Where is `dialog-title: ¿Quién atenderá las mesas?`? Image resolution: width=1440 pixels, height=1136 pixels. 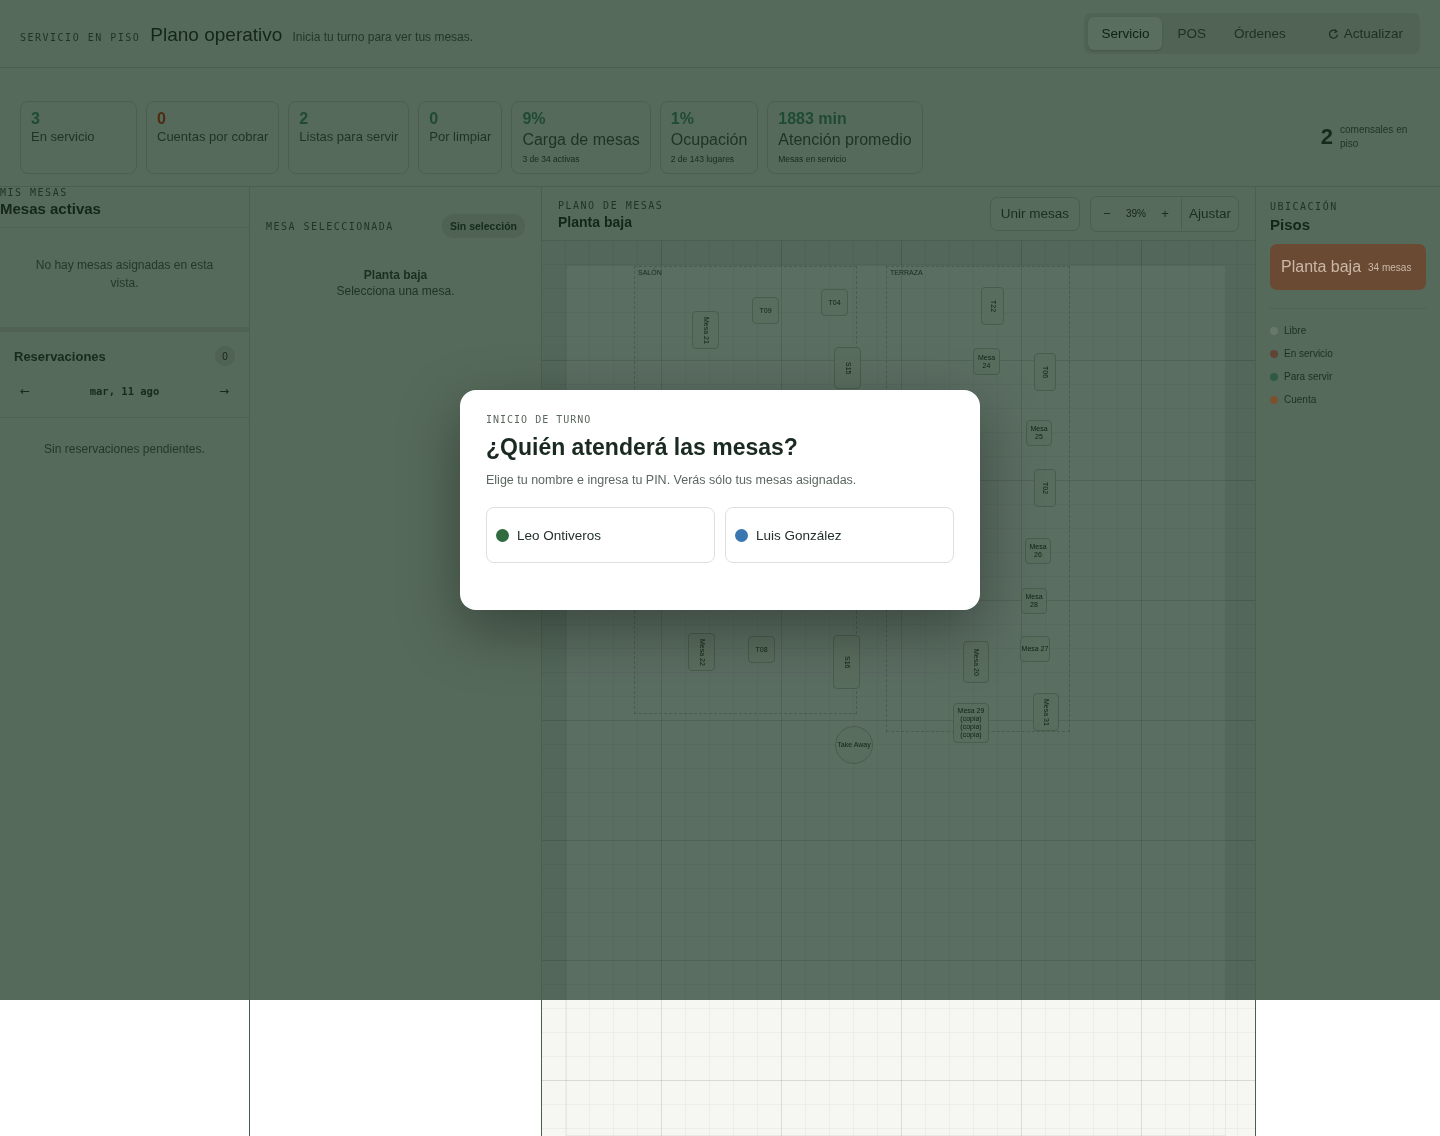
dialog-title: ¿Quién atenderá las mesas? is located at coordinates (642, 447).